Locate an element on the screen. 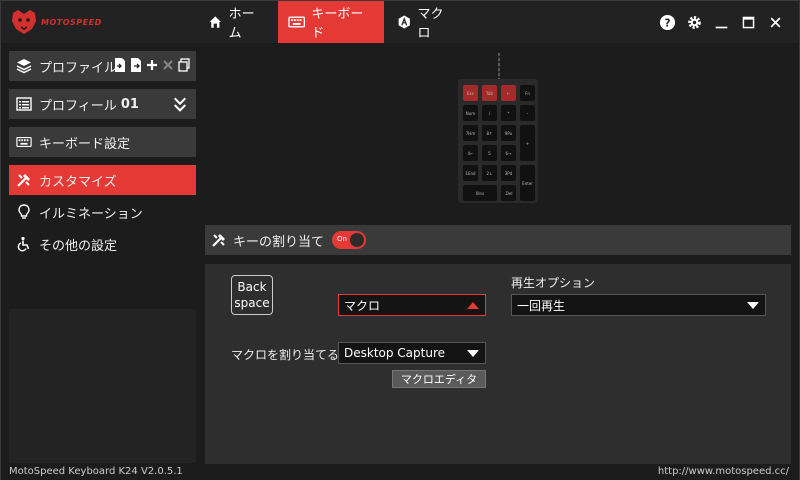  profile-tools is located at coordinates (152, 65).